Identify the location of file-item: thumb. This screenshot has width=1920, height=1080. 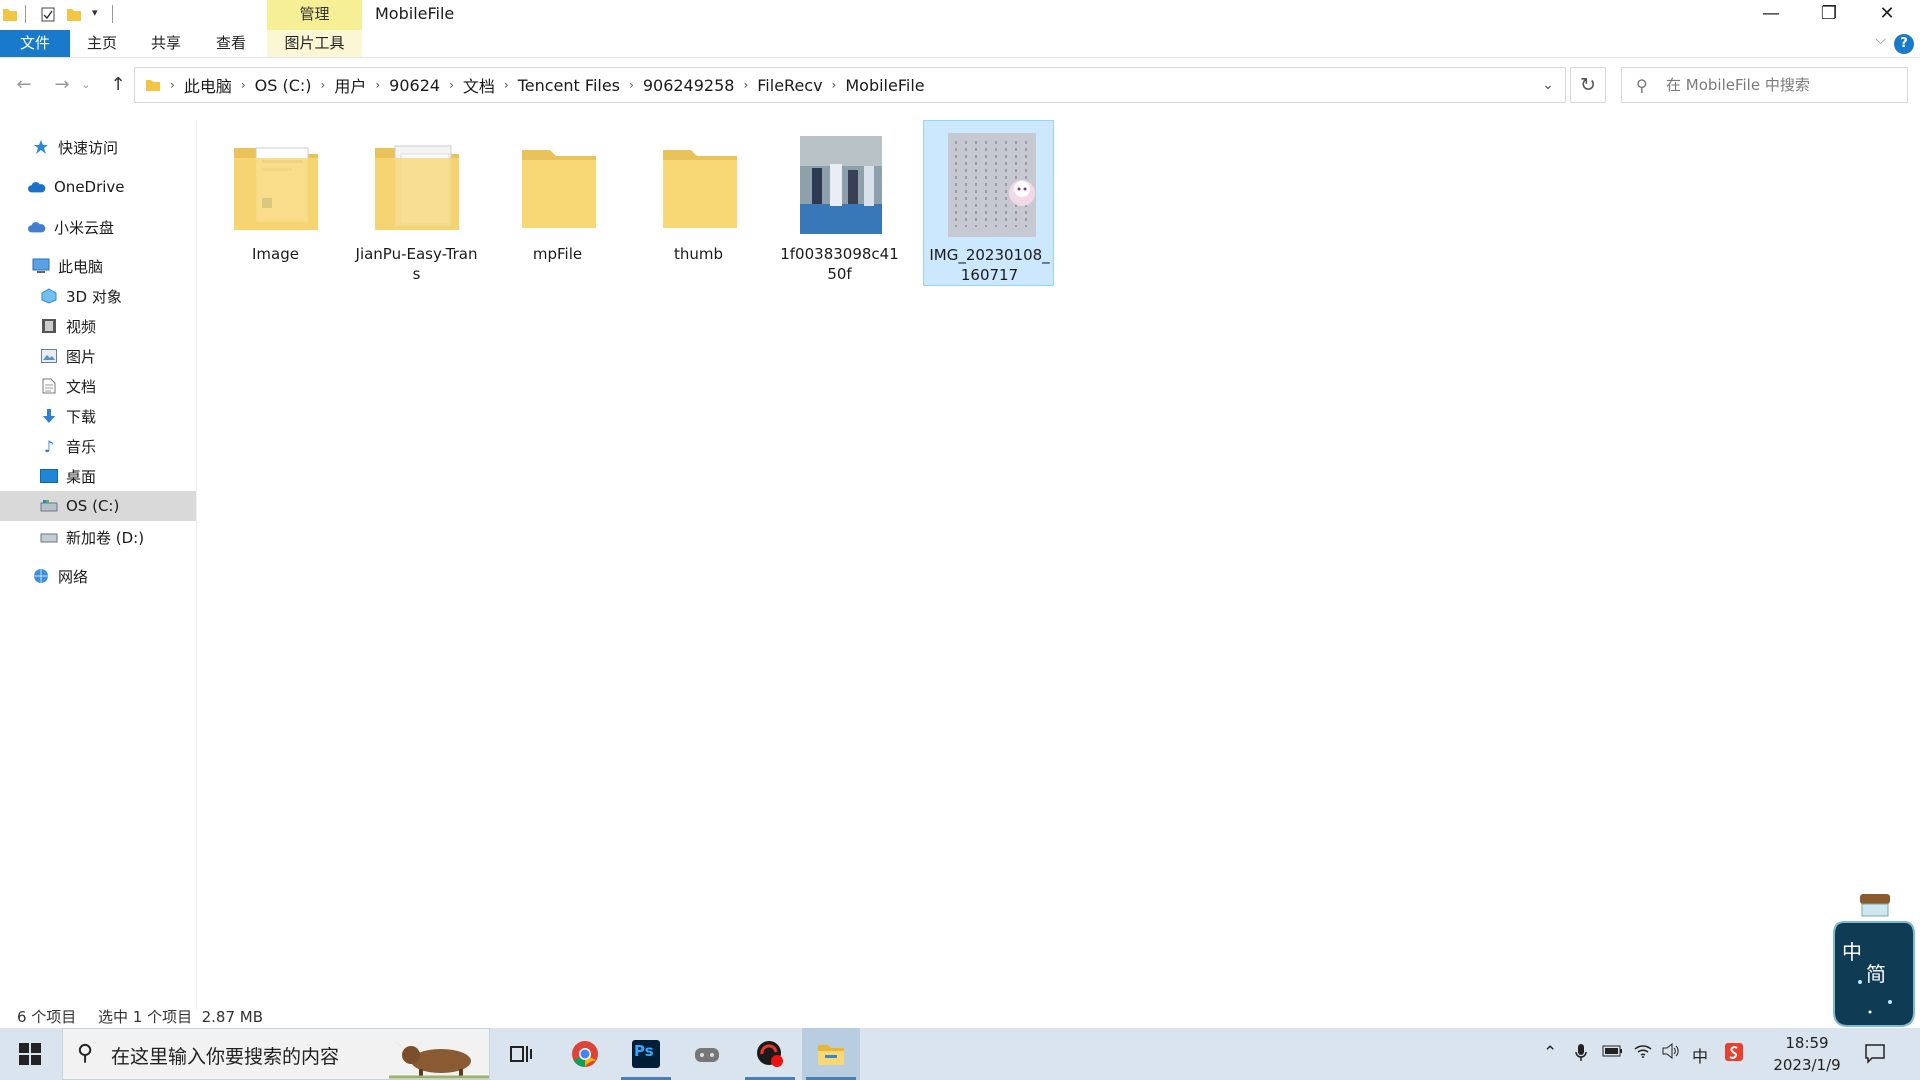
(698, 203).